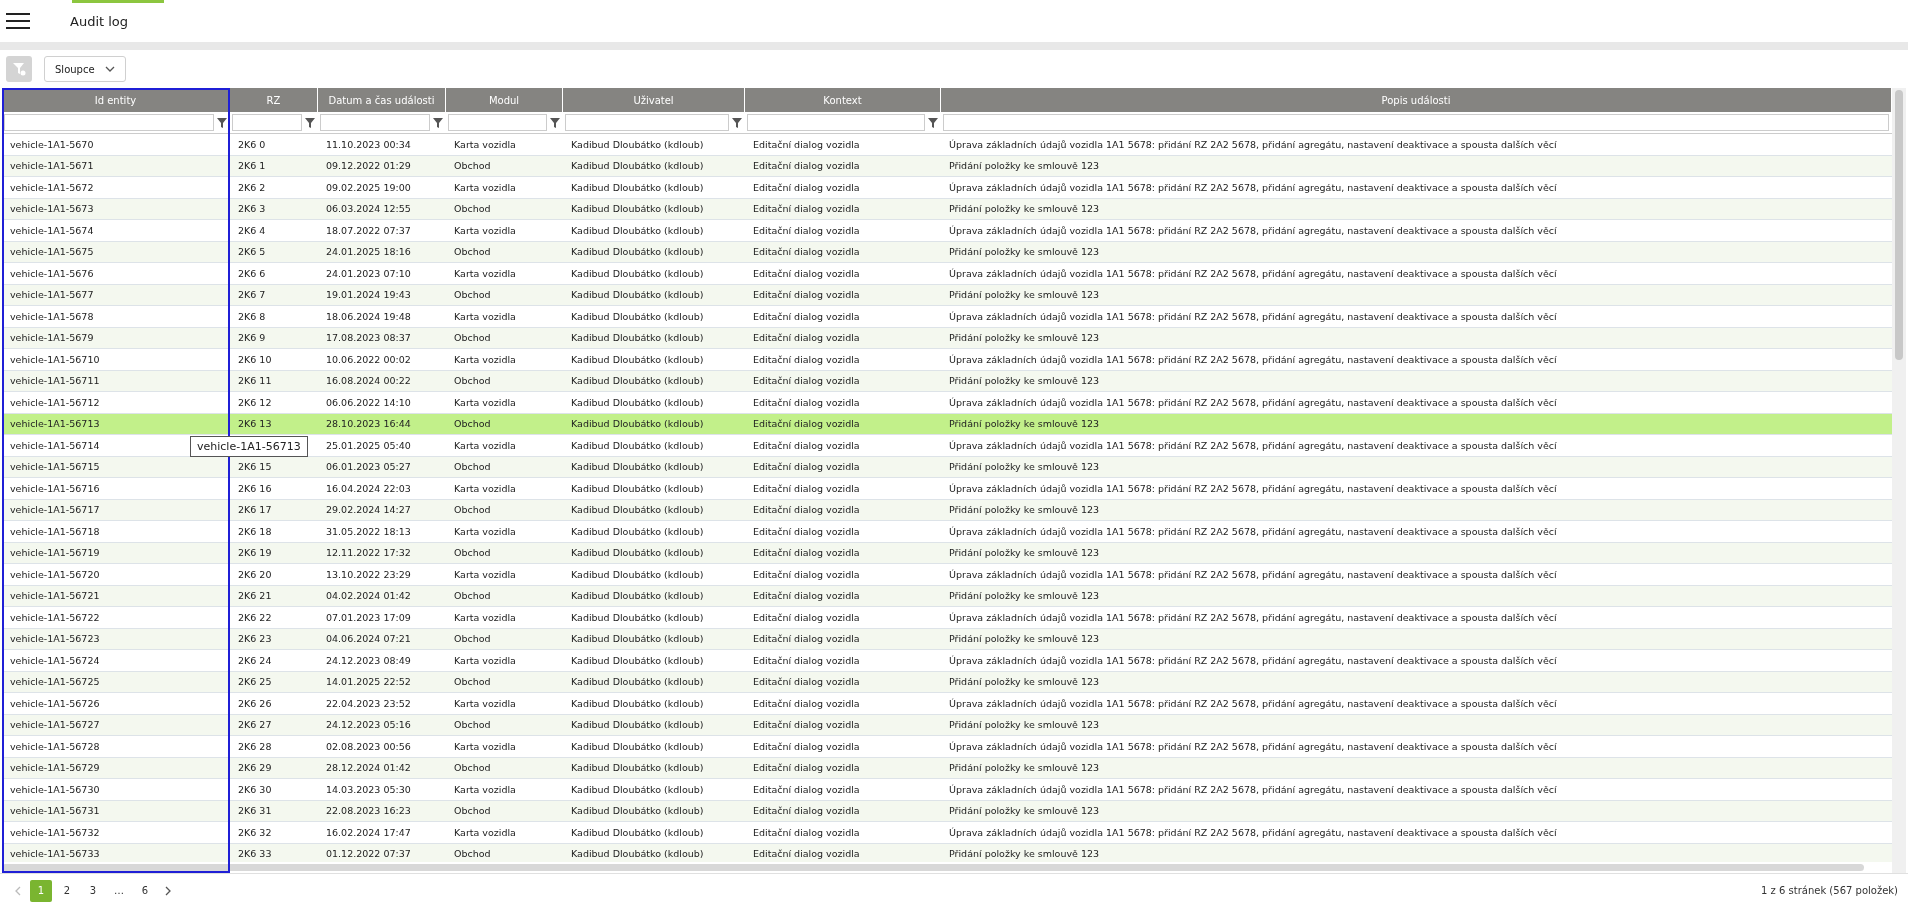  Describe the element at coordinates (145, 890) in the screenshot. I see `page-button: 6` at that location.